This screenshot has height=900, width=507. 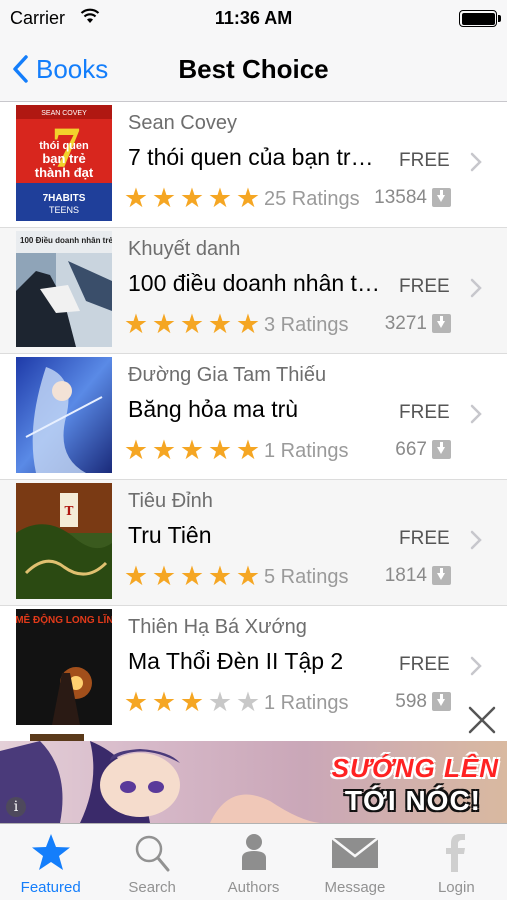 I want to click on svg-text: TEENS, so click(x=64, y=210).